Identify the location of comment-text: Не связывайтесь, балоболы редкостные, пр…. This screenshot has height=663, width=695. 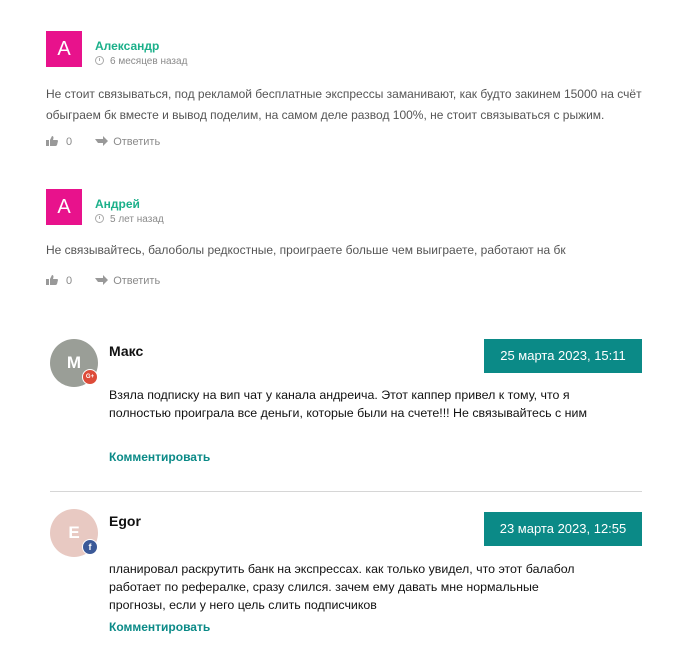
(306, 250).